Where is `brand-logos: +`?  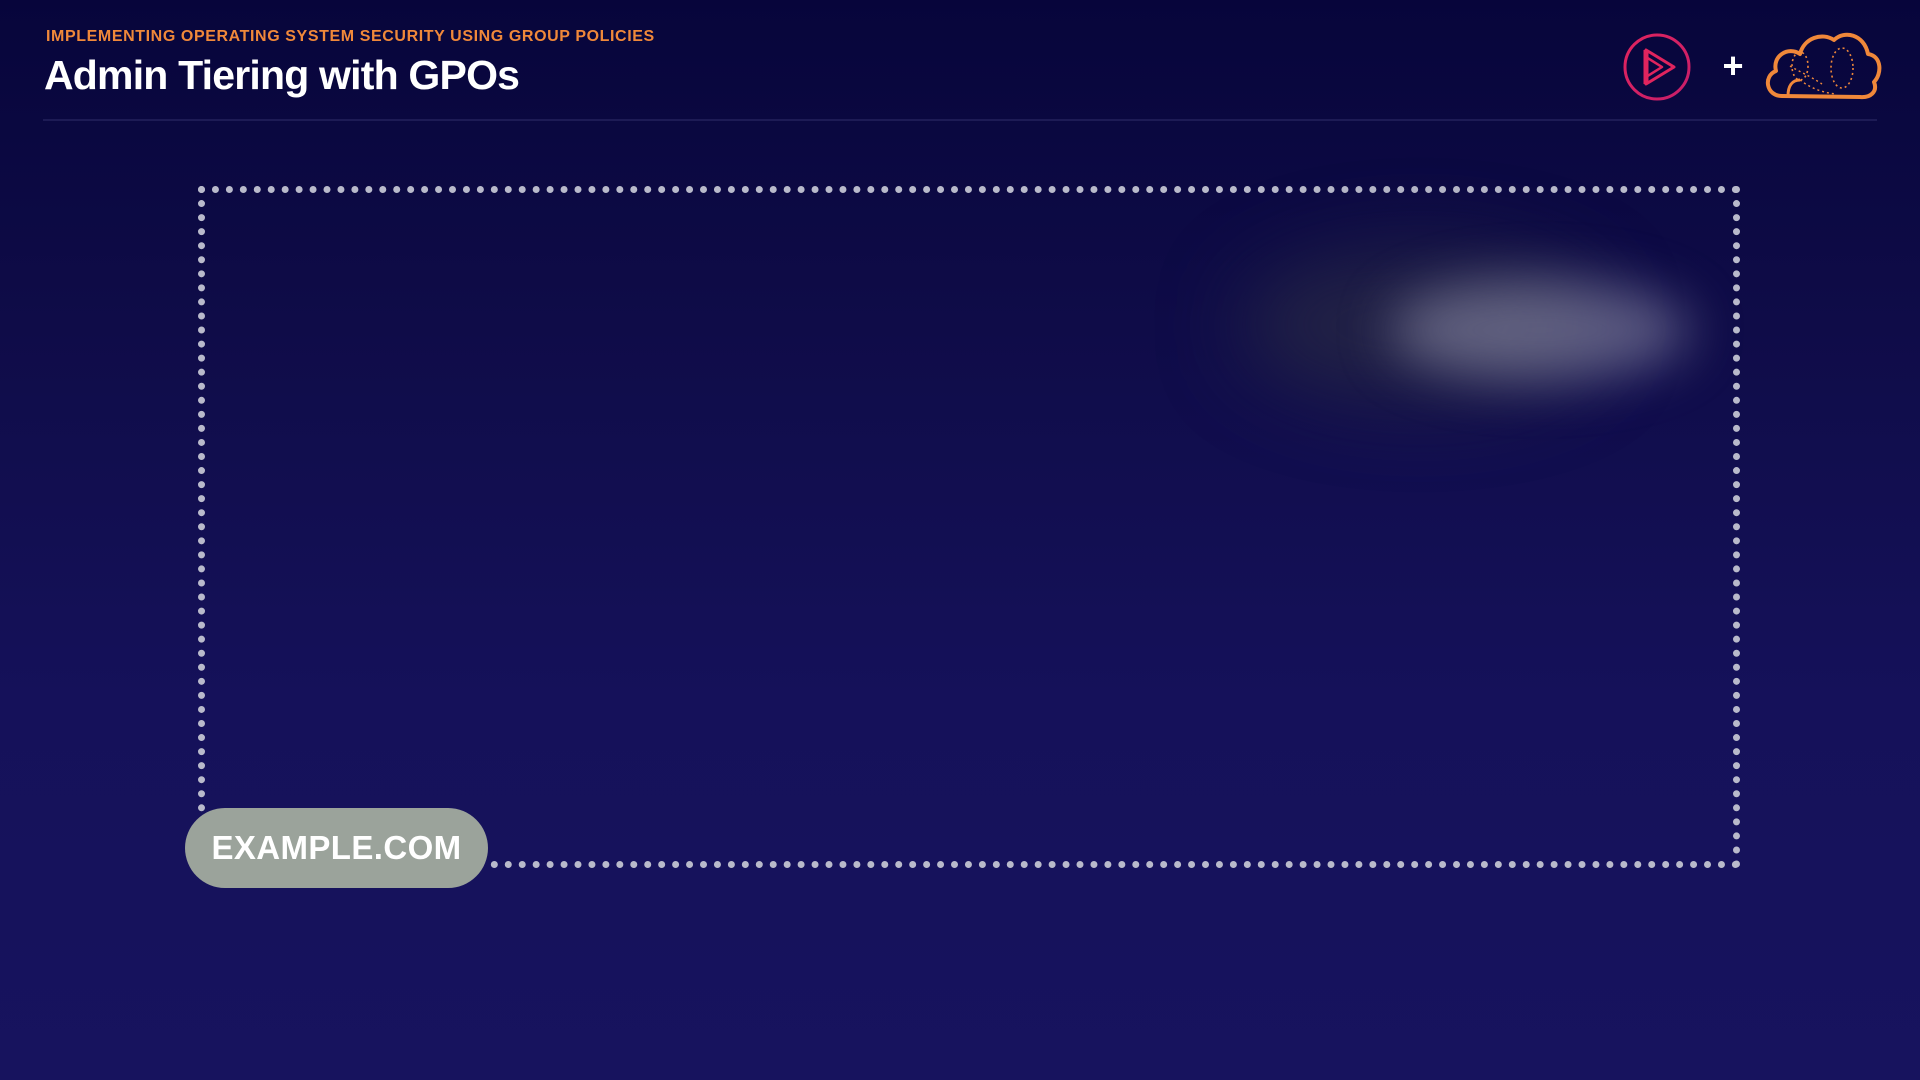 brand-logos: + is located at coordinates (1750, 66).